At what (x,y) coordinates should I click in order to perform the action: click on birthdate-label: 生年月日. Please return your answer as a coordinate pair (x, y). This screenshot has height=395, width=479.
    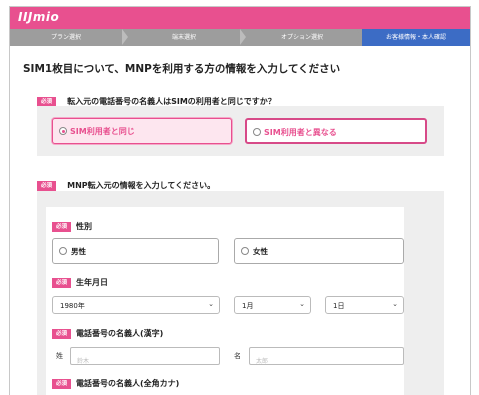
    Looking at the image, I should click on (92, 282).